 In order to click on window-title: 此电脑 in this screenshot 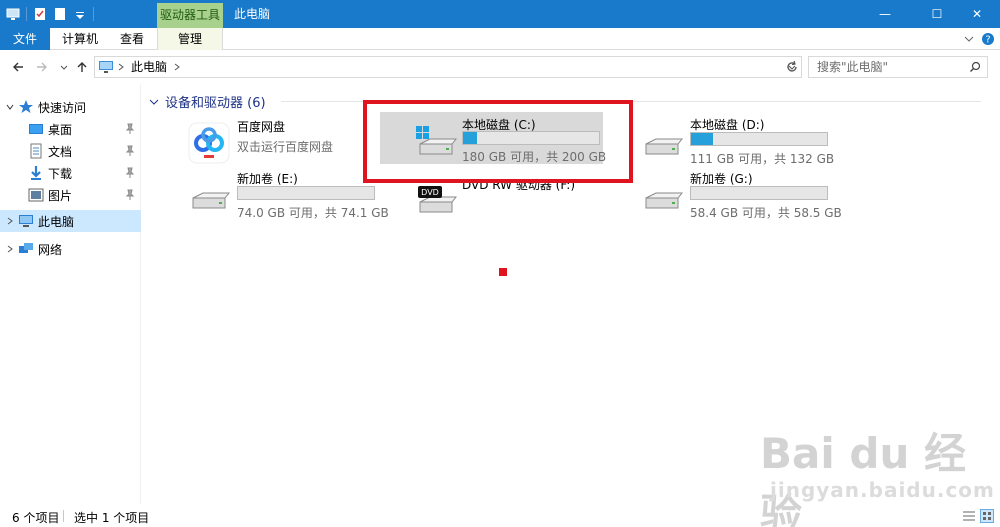, I will do `click(252, 14)`.